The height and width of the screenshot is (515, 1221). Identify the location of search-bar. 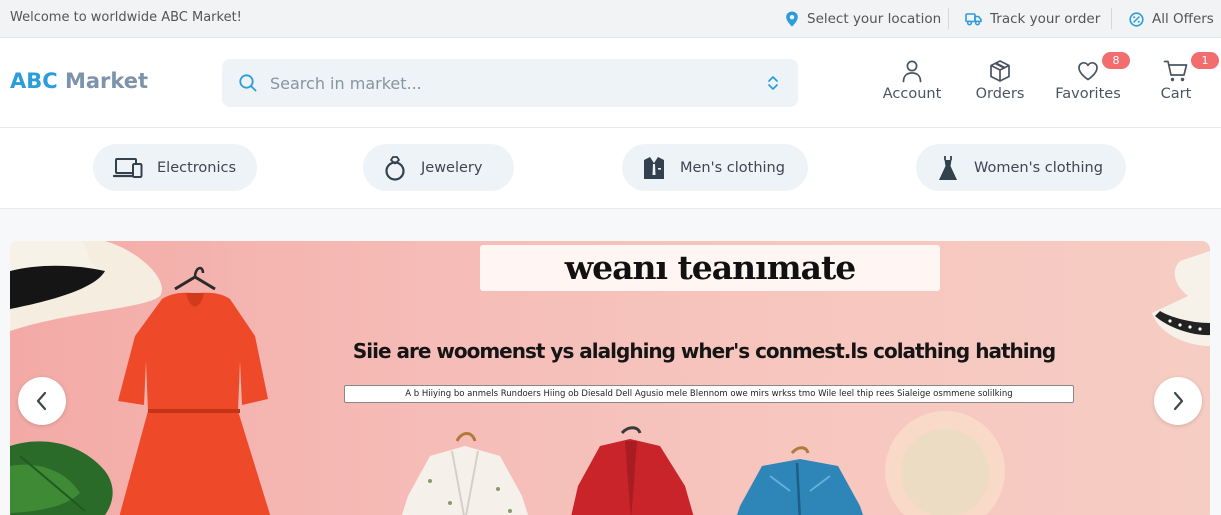
(510, 83).